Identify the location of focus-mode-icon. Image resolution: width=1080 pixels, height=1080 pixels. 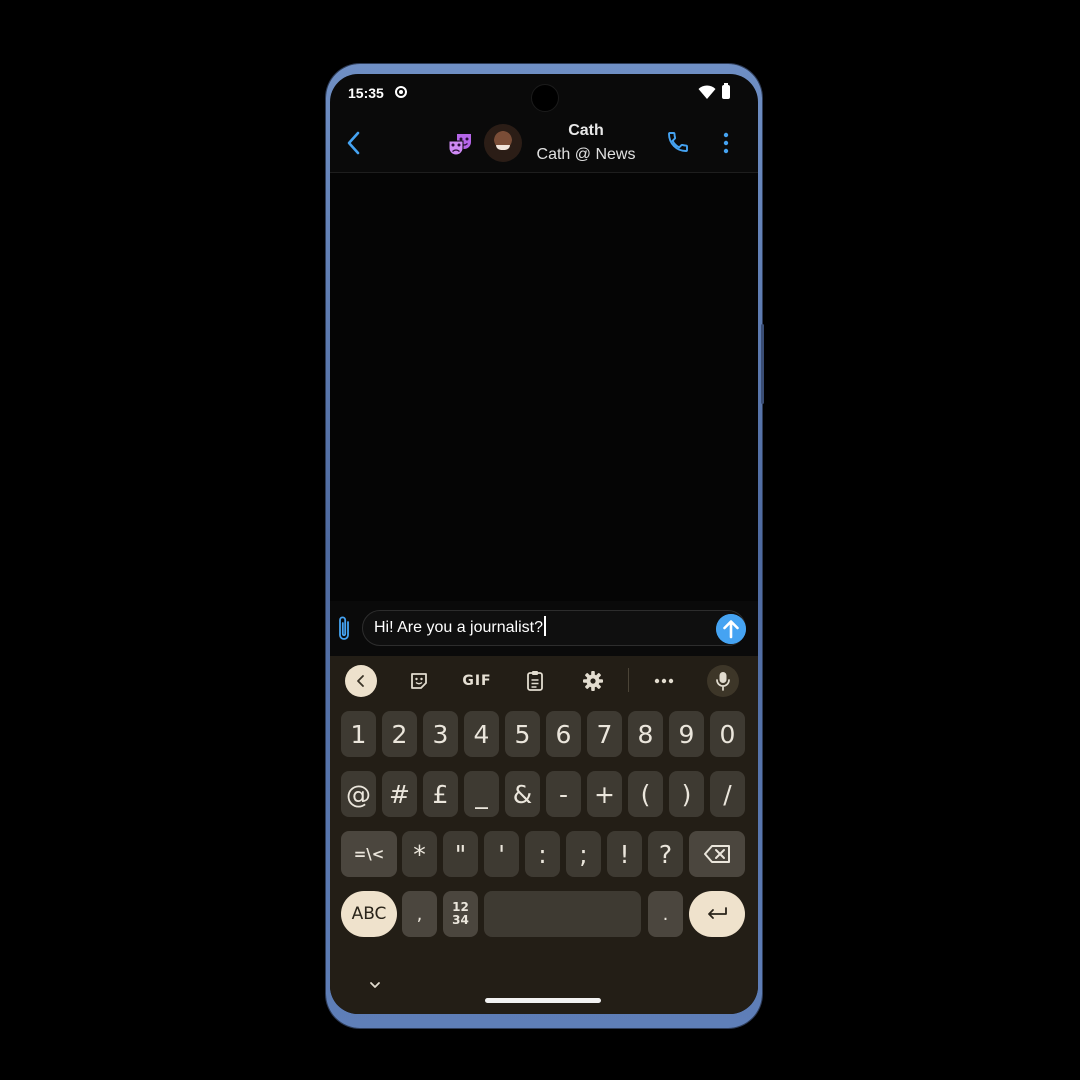
(401, 92).